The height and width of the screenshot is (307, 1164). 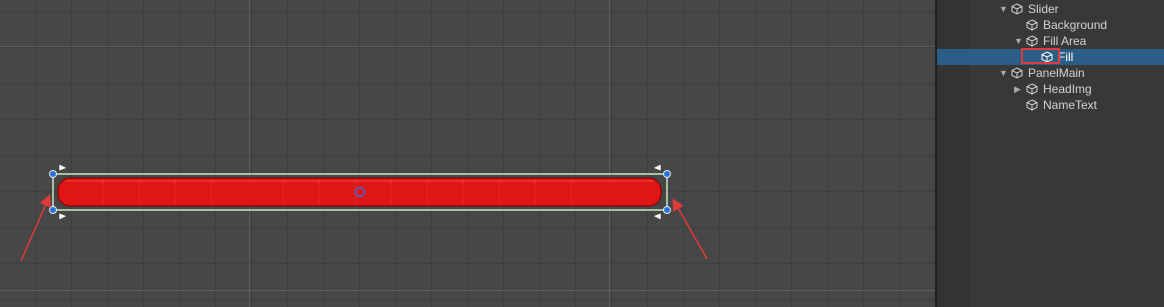 I want to click on corner-handle-bottom-left, so click(x=53, y=210).